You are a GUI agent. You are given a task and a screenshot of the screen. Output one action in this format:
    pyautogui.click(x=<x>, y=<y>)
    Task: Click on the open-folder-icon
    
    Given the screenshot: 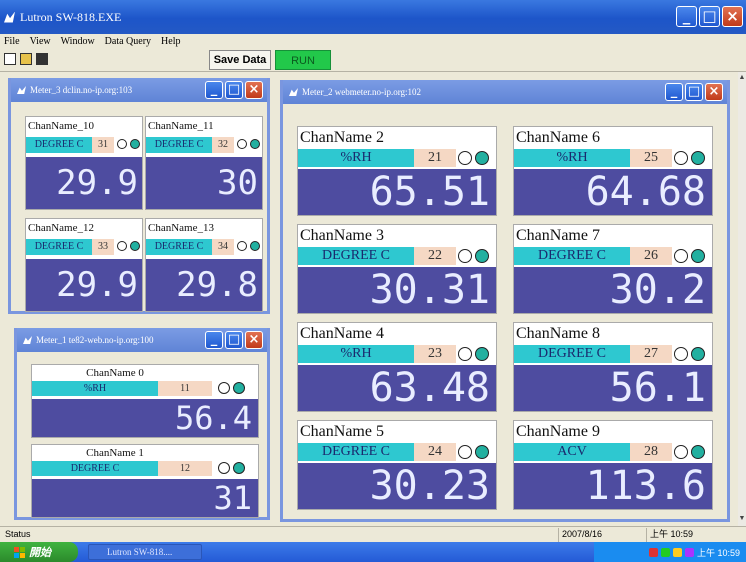 What is the action you would take?
    pyautogui.click(x=26, y=59)
    